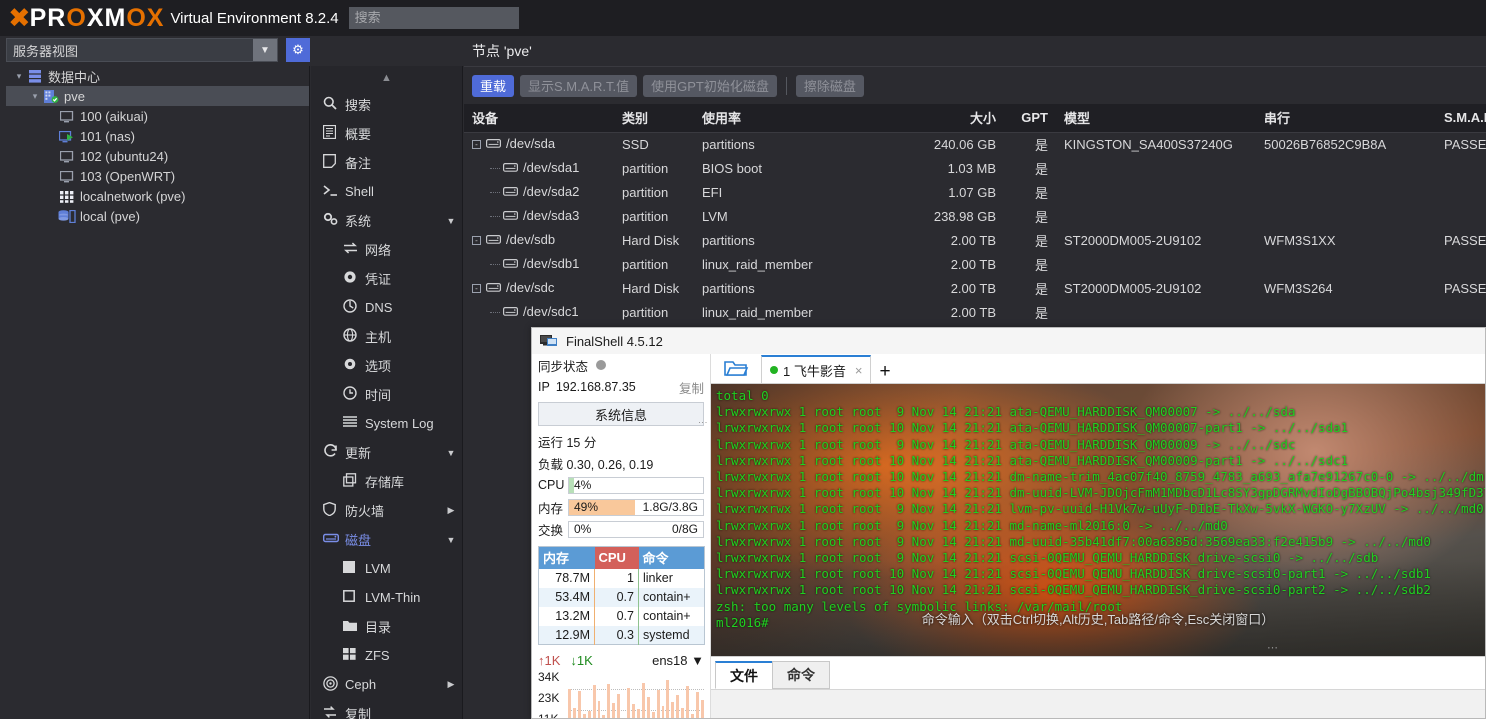 The height and width of the screenshot is (719, 1486). What do you see at coordinates (579, 85) in the screenshot?
I see `toolbar-button-1: 显示S.M.A.R.T.值` at bounding box center [579, 85].